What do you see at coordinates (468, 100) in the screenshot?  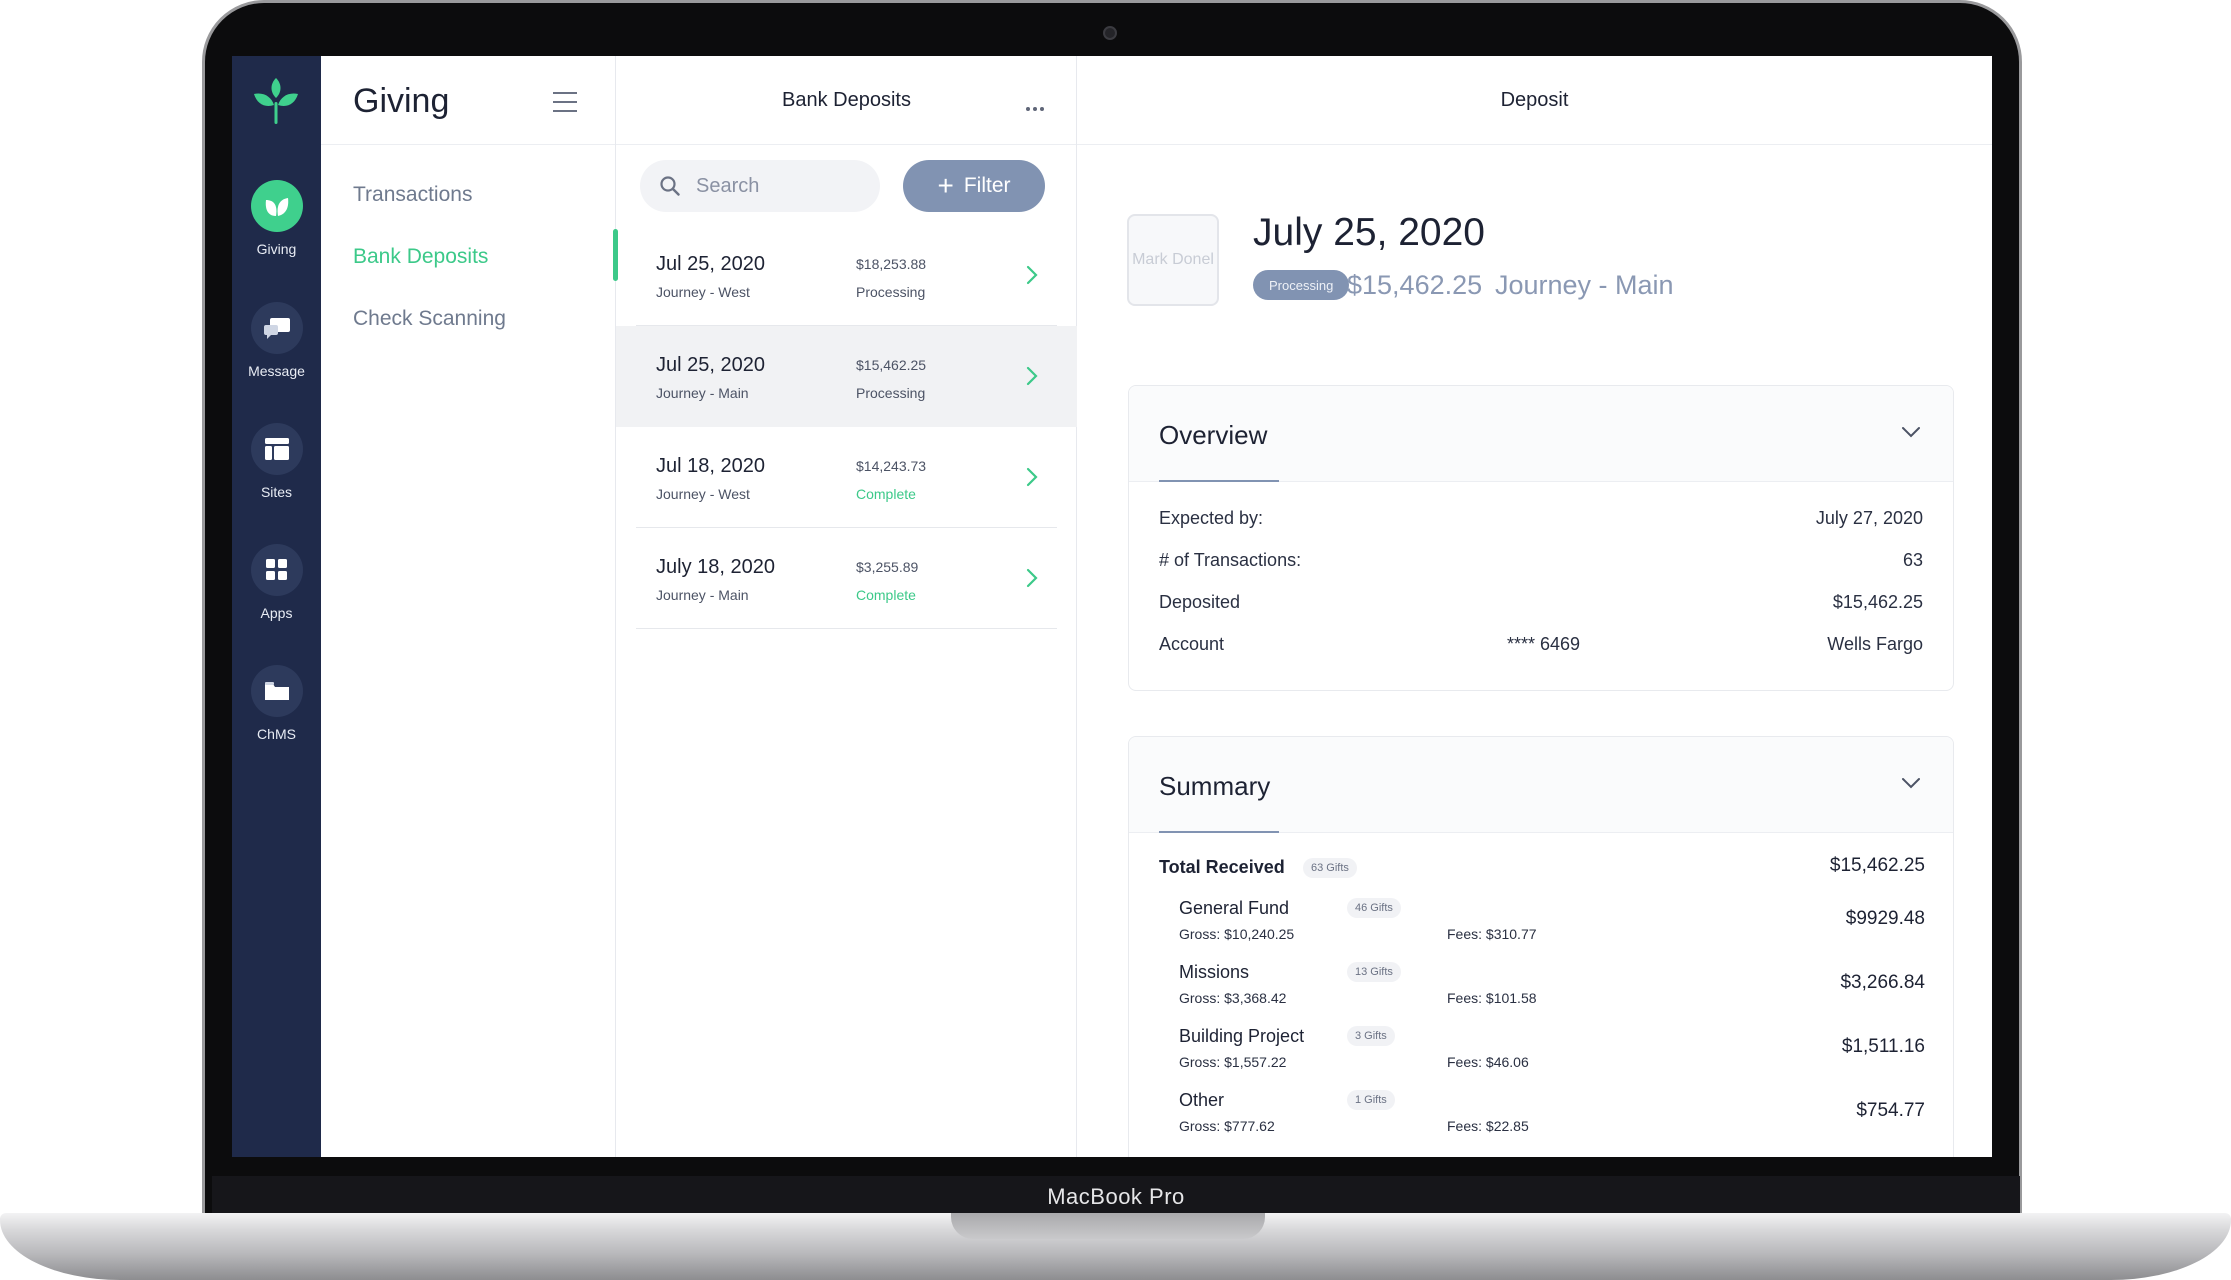 I see `nav-header: Giving` at bounding box center [468, 100].